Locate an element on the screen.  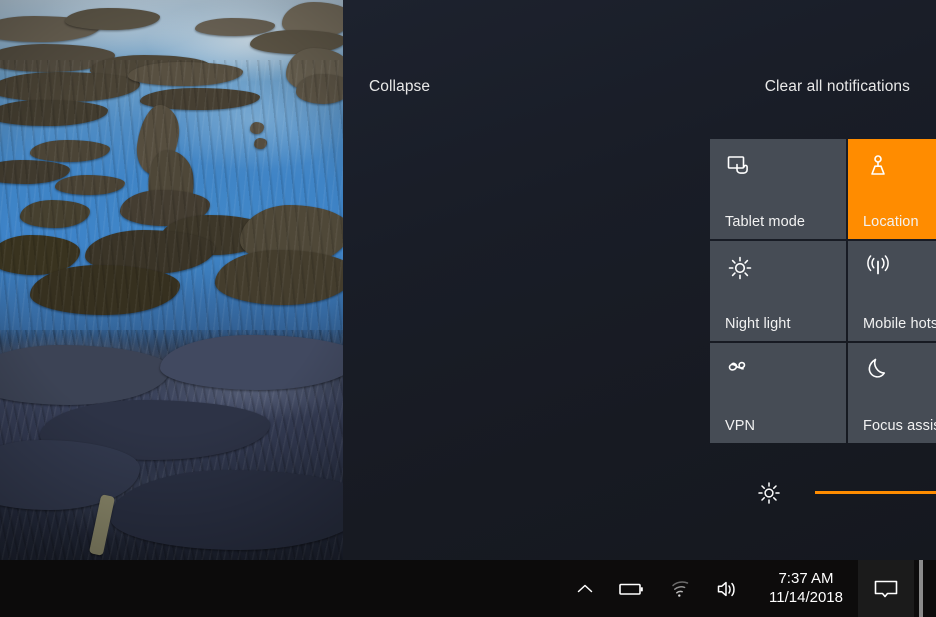
quick-action-night-light: Night light is located at coordinates (778, 291).